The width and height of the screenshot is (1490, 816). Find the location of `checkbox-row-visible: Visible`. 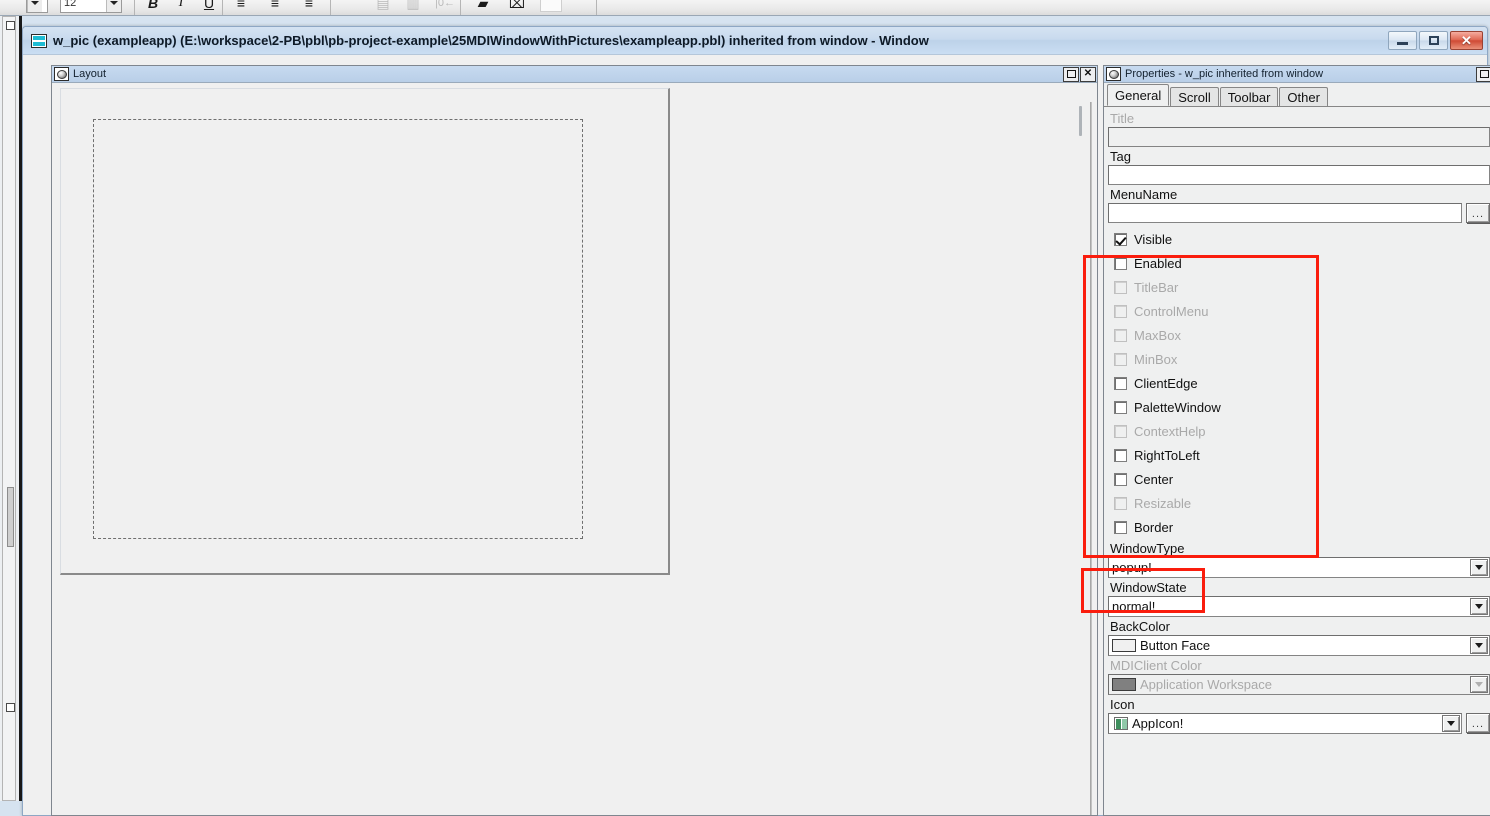

checkbox-row-visible: Visible is located at coordinates (1299, 239).